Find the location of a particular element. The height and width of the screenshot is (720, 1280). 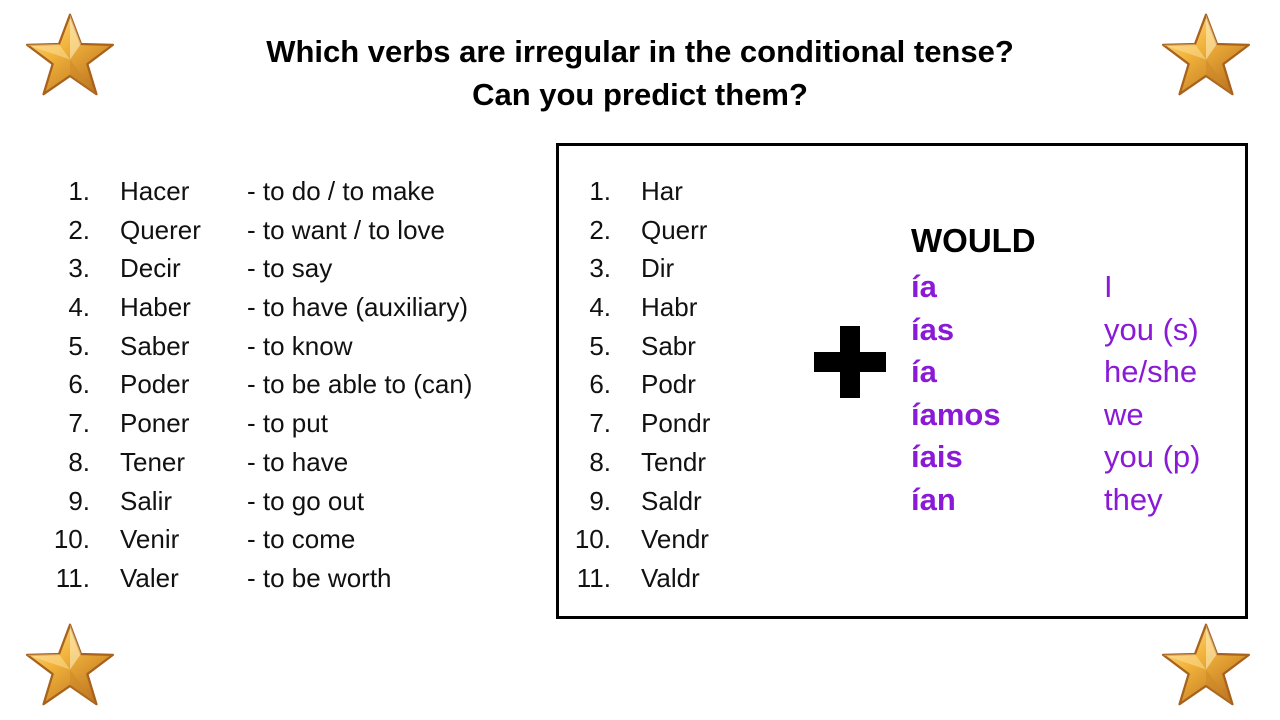

irregular-stem: Valdr is located at coordinates (670, 577).